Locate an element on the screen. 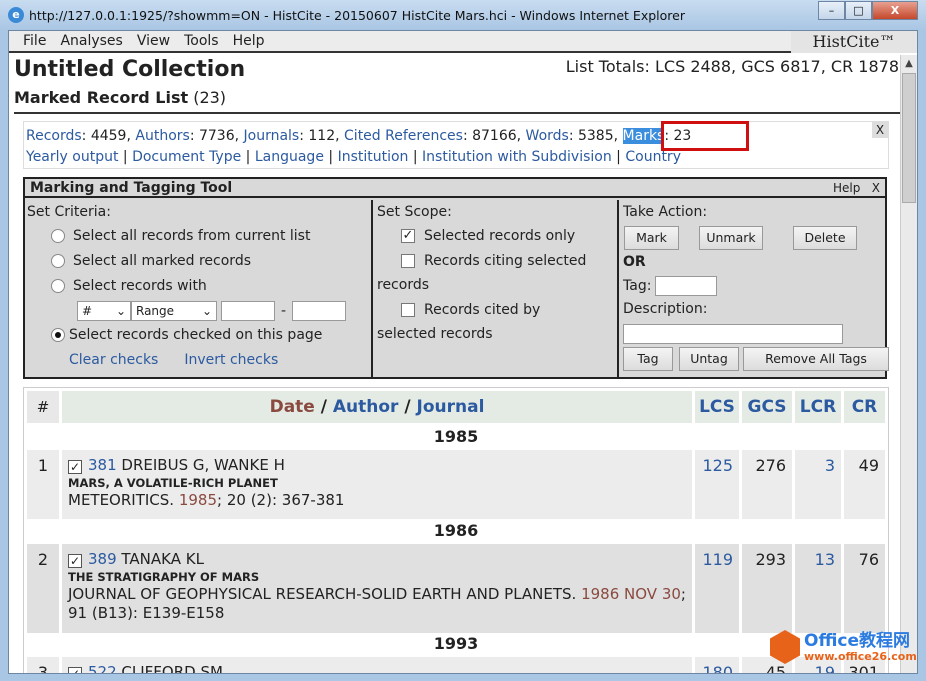  lcr-value: 13 is located at coordinates (818, 588).